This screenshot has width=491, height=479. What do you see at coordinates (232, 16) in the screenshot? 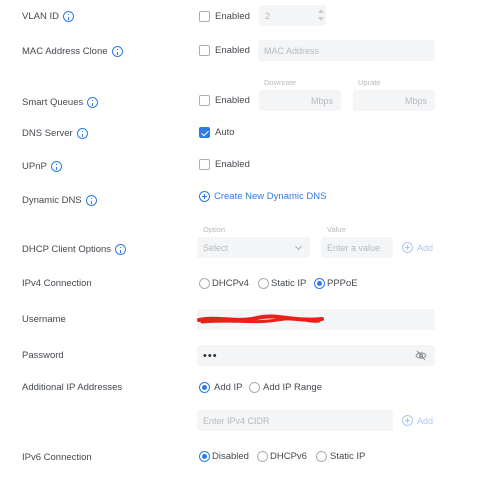
I see `vlan-id-enabled-label: Enabled` at bounding box center [232, 16].